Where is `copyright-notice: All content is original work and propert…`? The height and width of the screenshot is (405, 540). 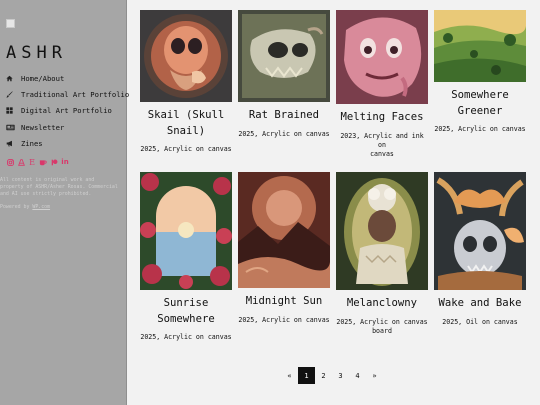
copyright-notice: All content is original work and propert… is located at coordinates (59, 187).